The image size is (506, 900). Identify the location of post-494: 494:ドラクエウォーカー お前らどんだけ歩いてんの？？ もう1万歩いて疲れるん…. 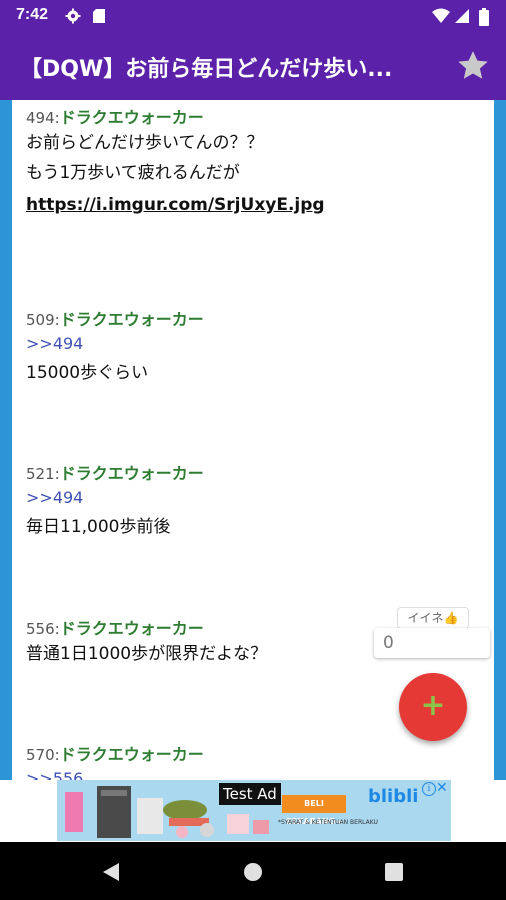
(256, 163).